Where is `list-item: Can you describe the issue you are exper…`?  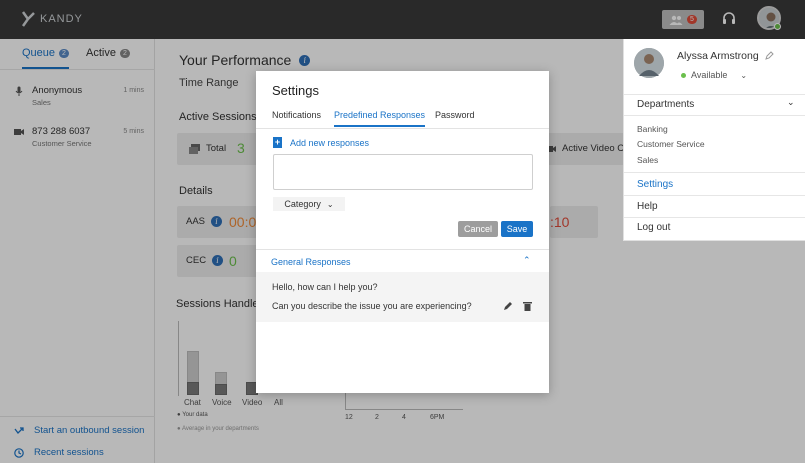
list-item: Can you describe the issue you are exper… is located at coordinates (372, 306).